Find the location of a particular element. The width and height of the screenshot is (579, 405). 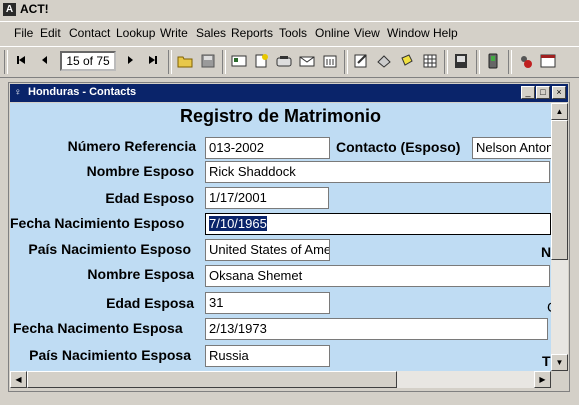

save-disk-icon is located at coordinates (208, 61).